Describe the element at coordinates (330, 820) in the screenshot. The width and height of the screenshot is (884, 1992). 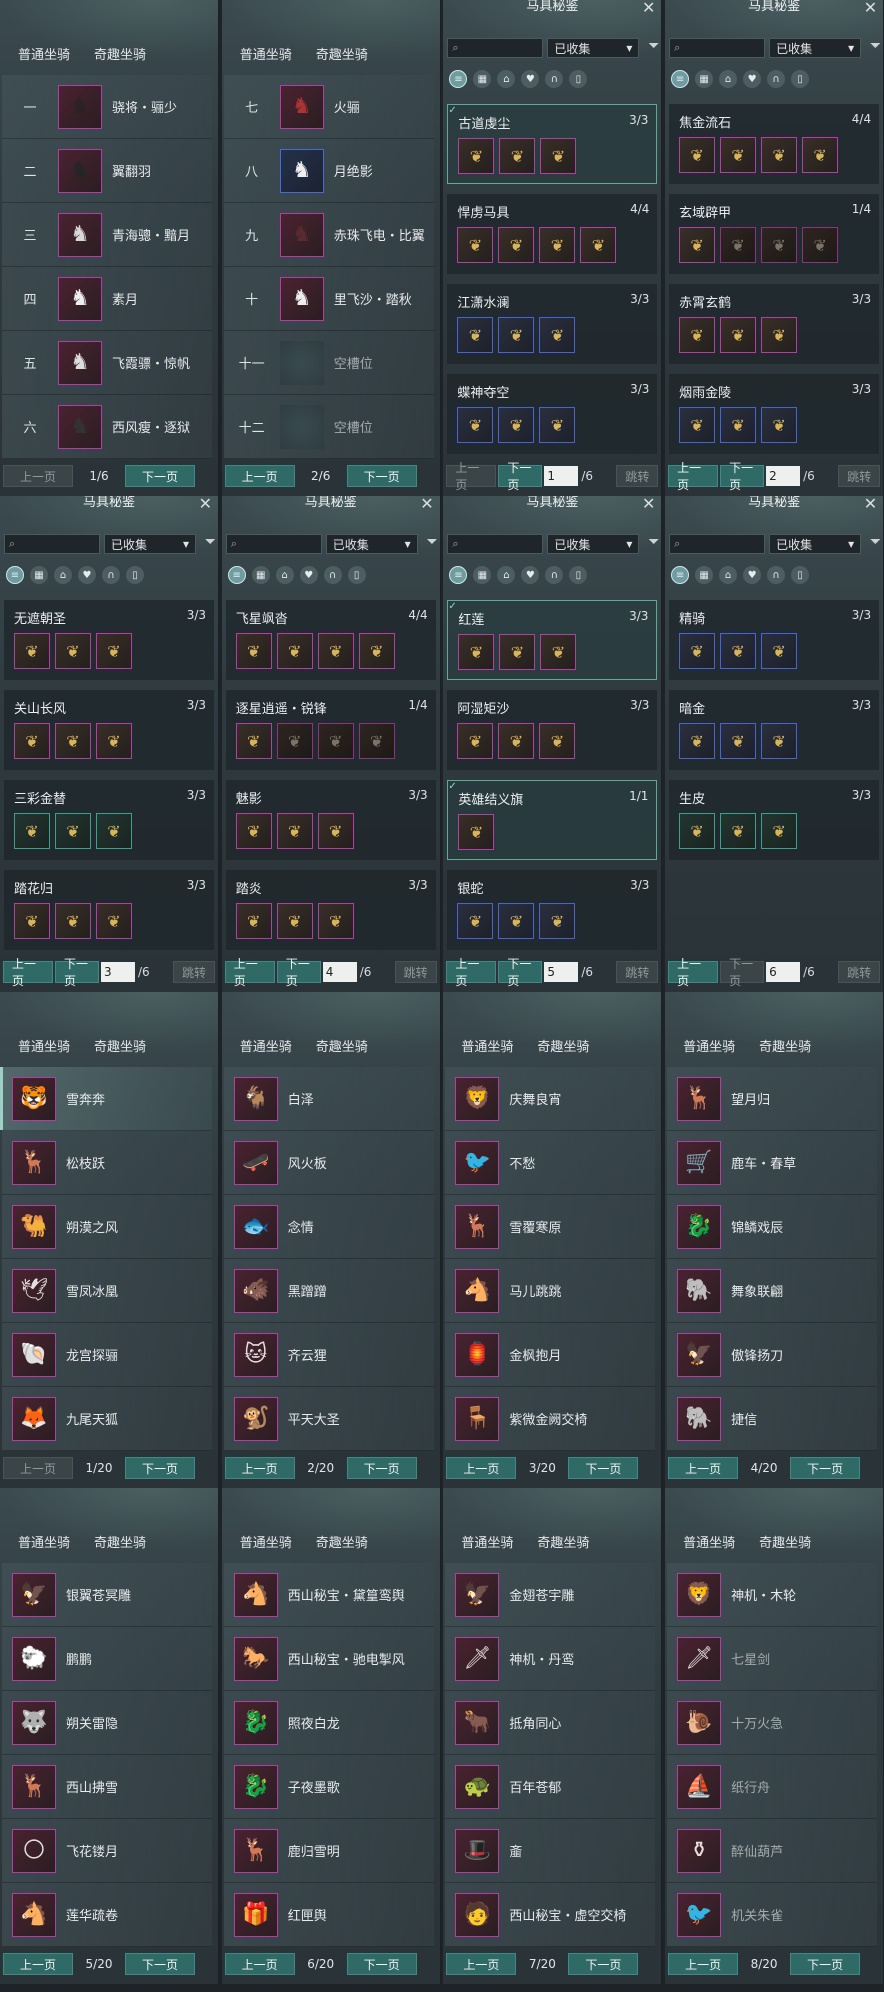
I see `tack-set: 魅影 3/3 ❦ ❦ ❦` at that location.